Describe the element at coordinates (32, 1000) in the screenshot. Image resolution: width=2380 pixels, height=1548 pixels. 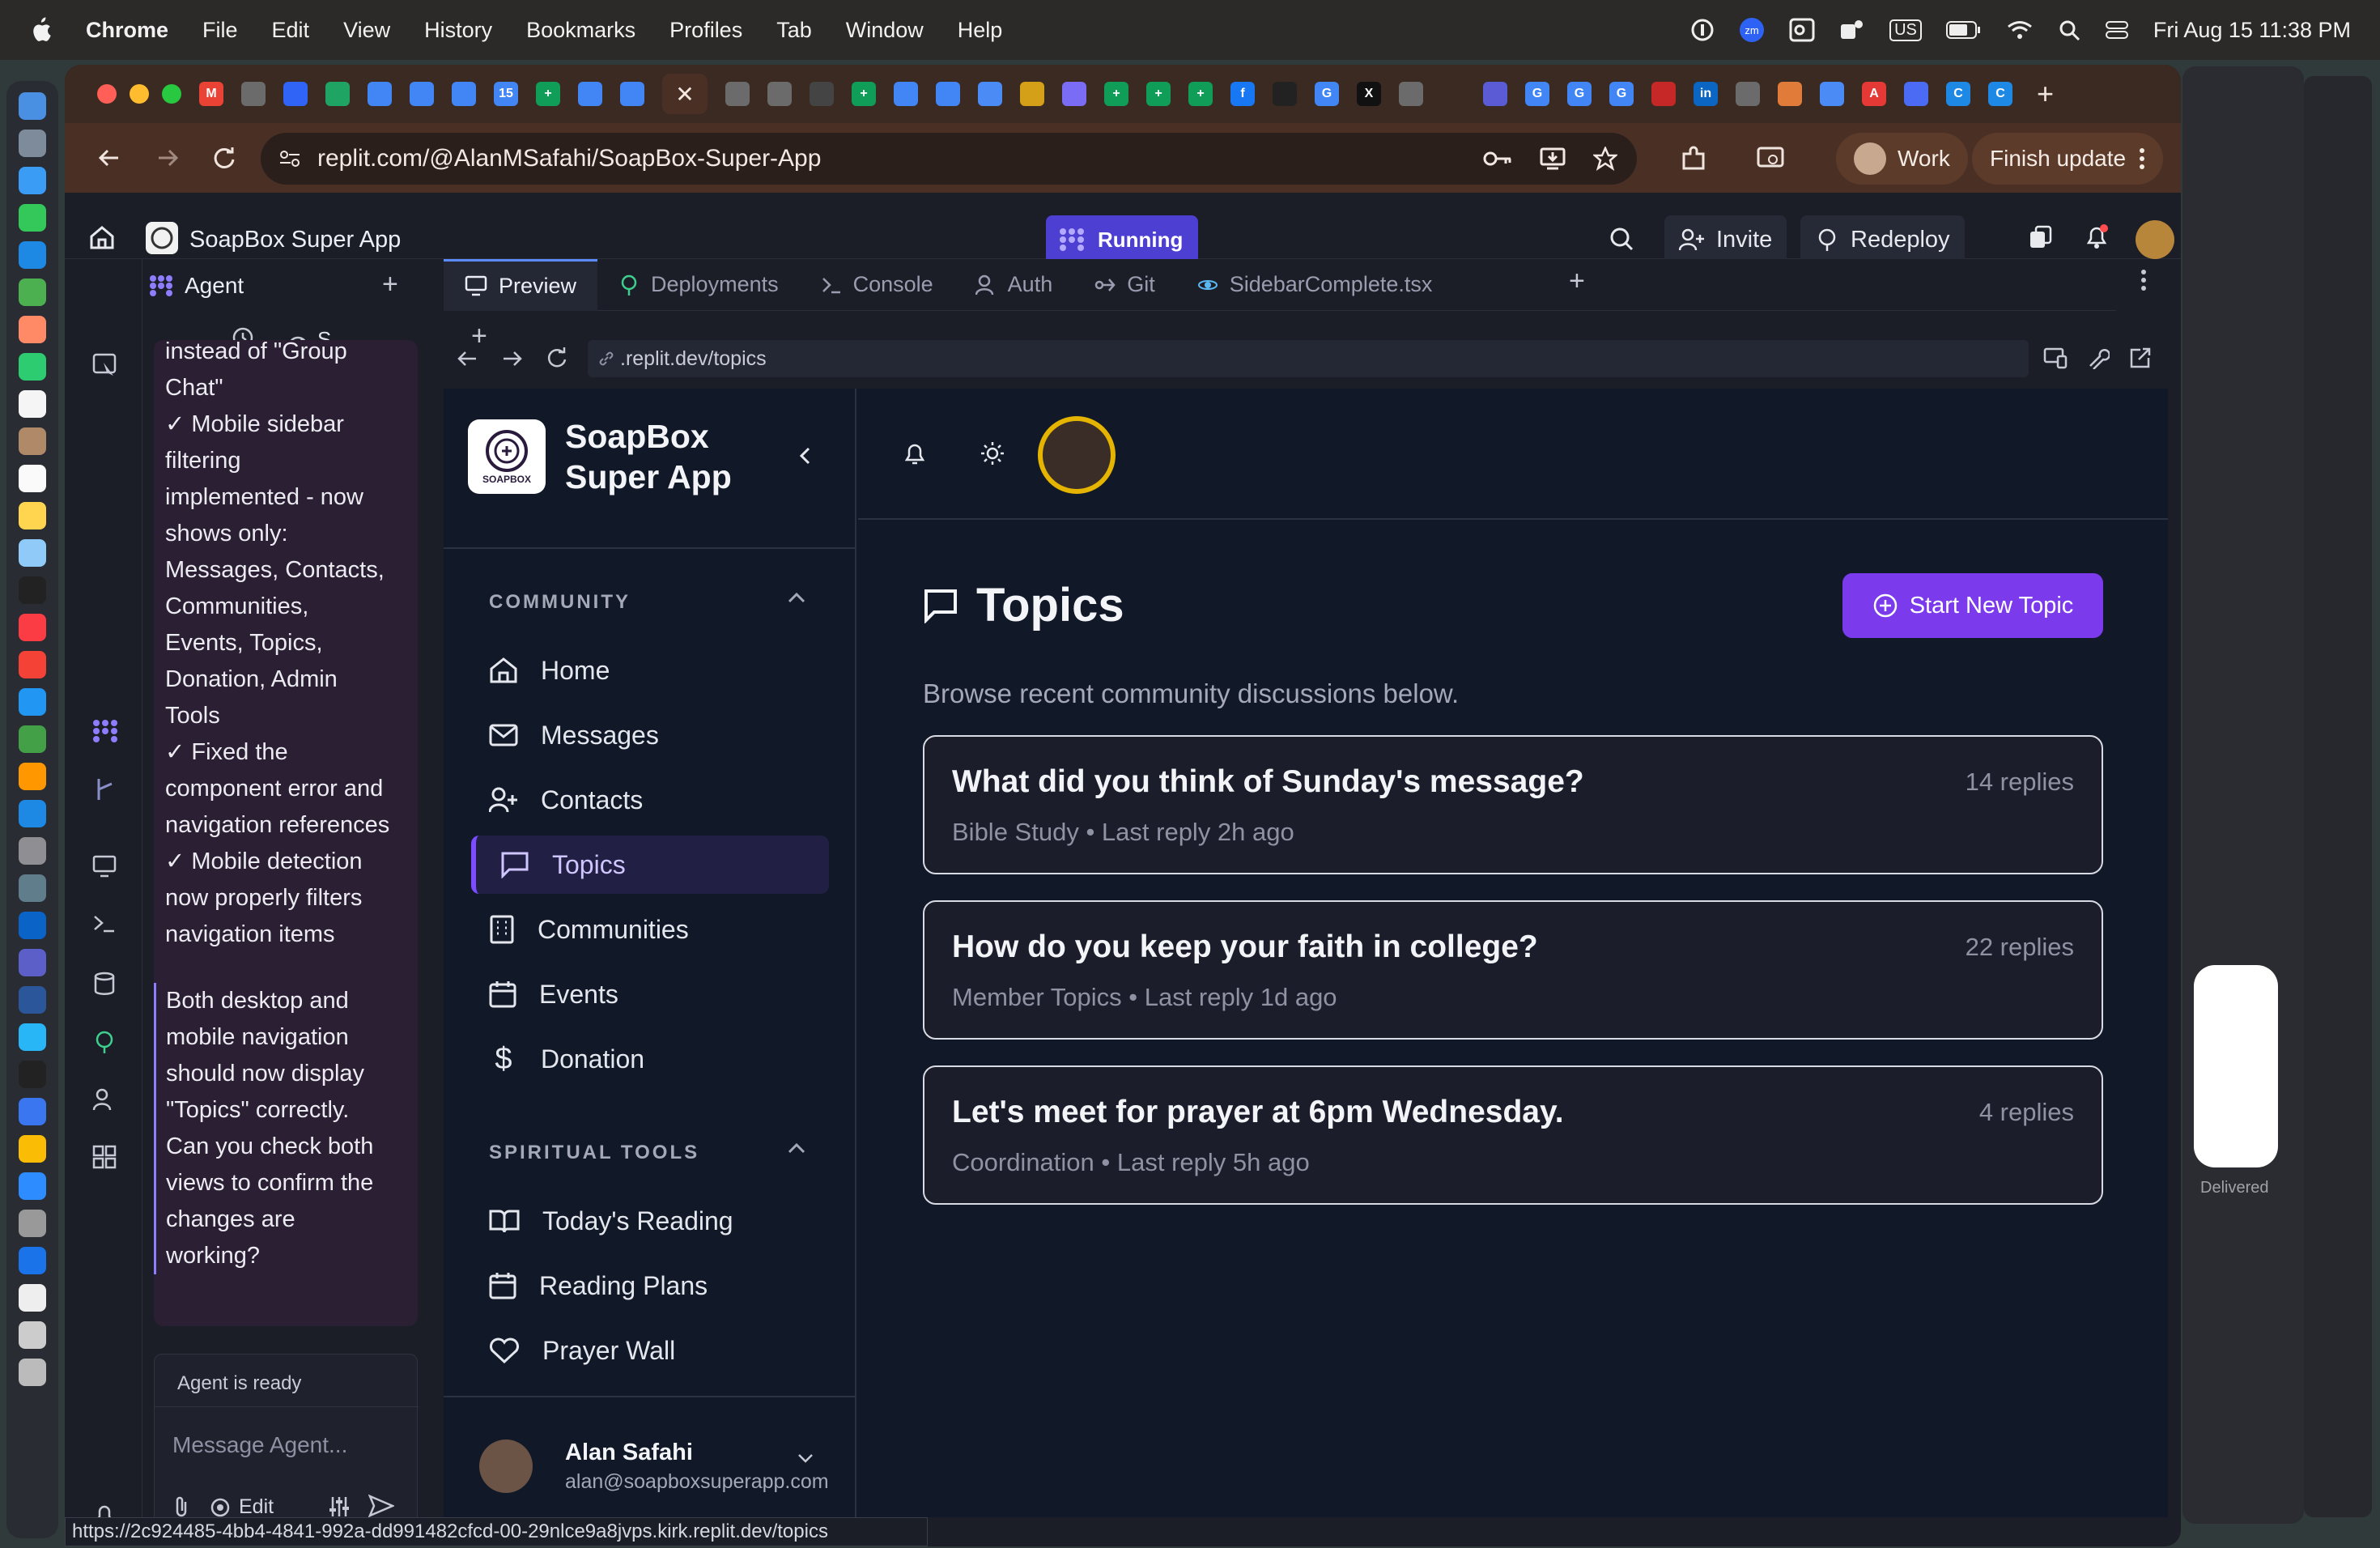
I see `word-icon` at that location.